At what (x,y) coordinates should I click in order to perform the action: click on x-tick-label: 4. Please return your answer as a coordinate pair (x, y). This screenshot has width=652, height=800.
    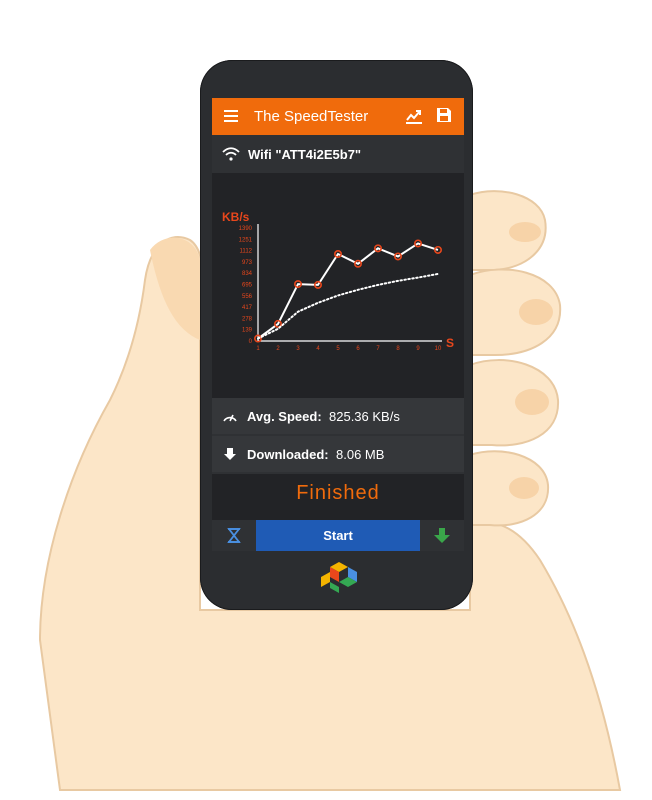
    Looking at the image, I should click on (318, 349).